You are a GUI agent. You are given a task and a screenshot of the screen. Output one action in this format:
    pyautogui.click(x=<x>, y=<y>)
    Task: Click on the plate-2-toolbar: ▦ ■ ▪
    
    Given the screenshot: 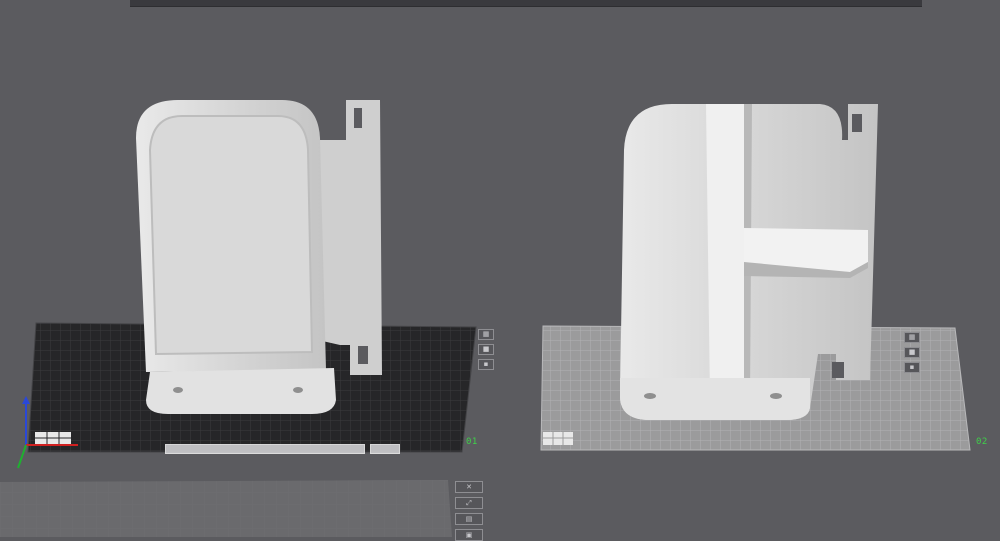 What is the action you would take?
    pyautogui.click(x=912, y=352)
    